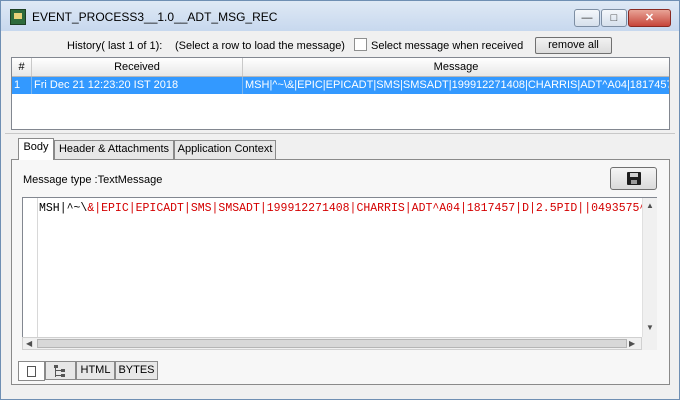 This screenshot has height=400, width=680. What do you see at coordinates (95, 370) in the screenshot?
I see `view-tab-html: HTML` at bounding box center [95, 370].